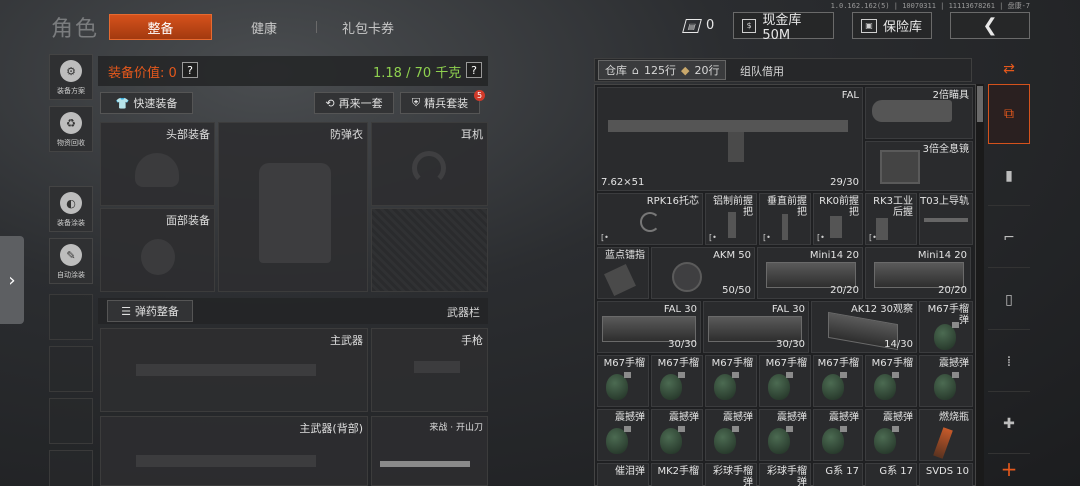 The height and width of the screenshot is (486, 1080). What do you see at coordinates (980, 285) in the screenshot?
I see `warehouse-scrollbar` at bounding box center [980, 285].